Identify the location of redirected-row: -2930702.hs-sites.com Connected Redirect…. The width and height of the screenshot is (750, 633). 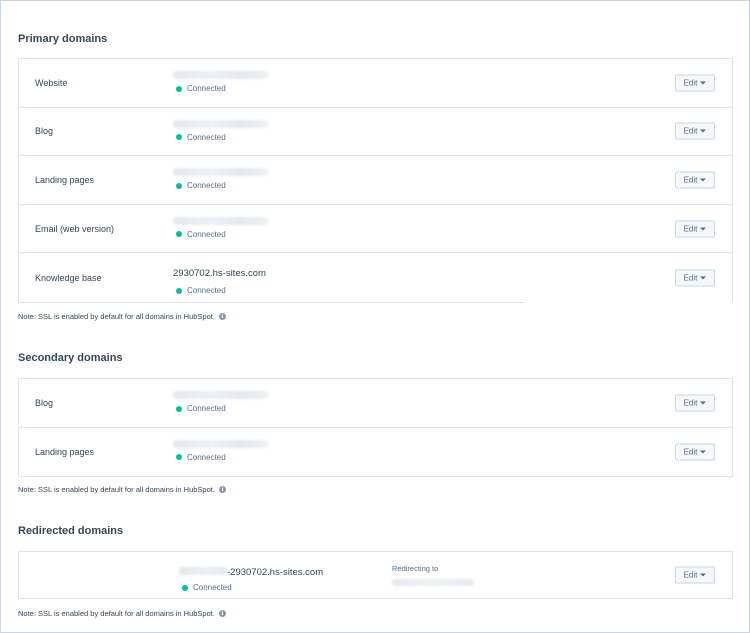
(375, 575).